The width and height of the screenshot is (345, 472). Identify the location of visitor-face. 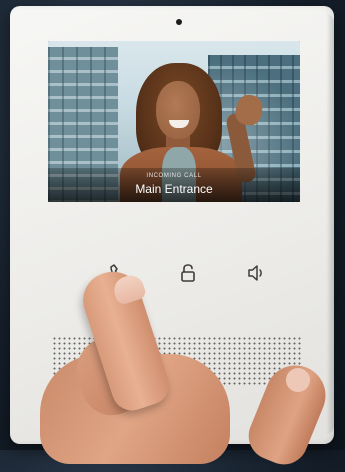
(178, 110).